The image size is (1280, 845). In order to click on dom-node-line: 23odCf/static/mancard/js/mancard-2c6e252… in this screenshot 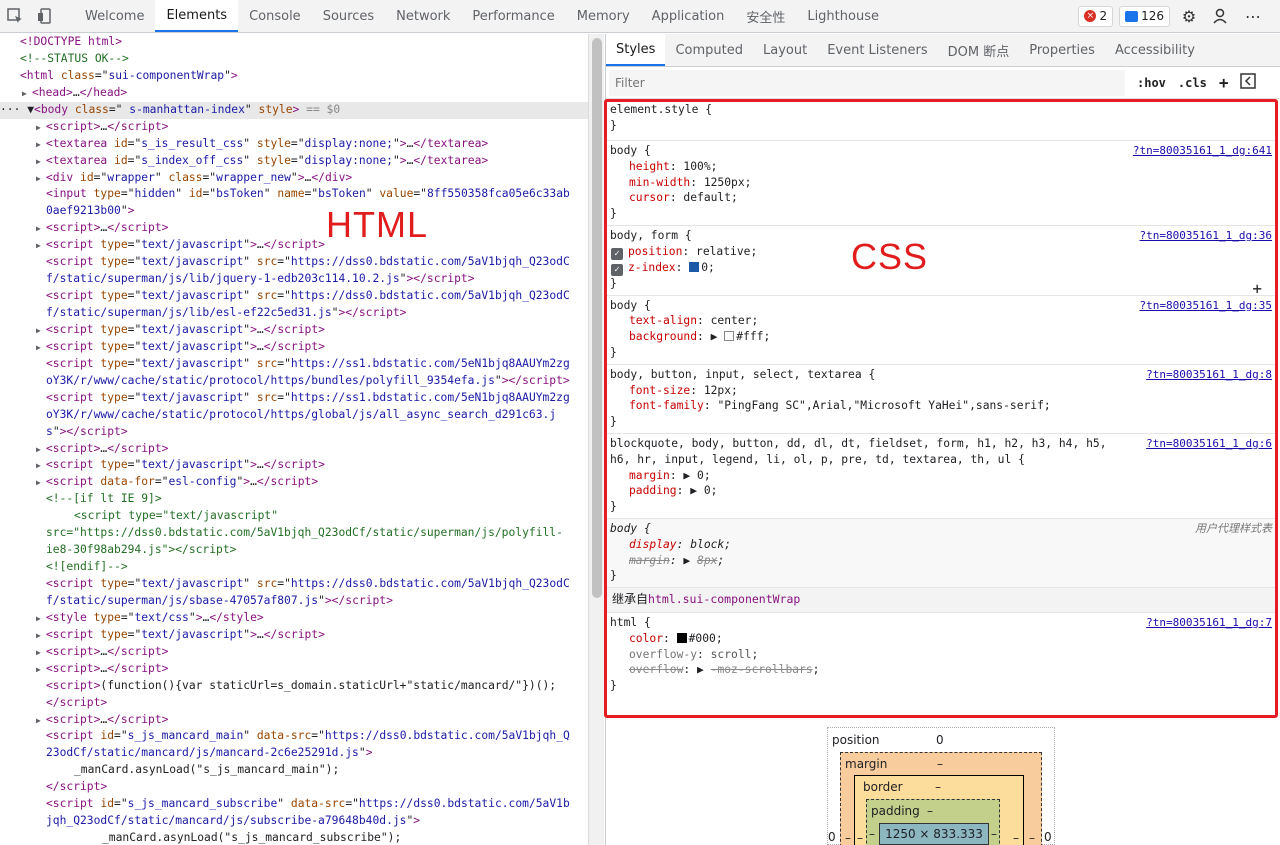, I will do `click(294, 753)`.